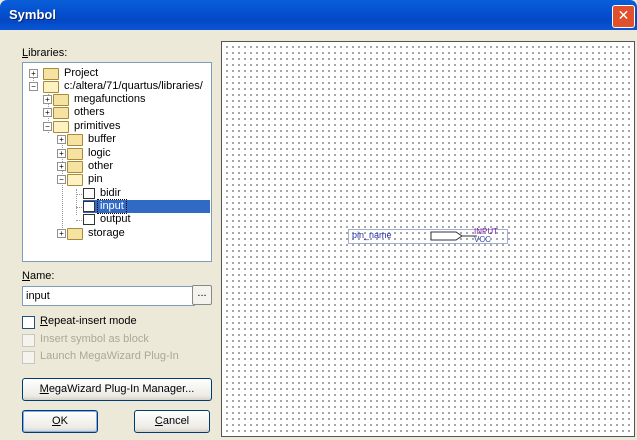 This screenshot has height=440, width=637. What do you see at coordinates (89, 112) in the screenshot?
I see `tree-item-label: others` at bounding box center [89, 112].